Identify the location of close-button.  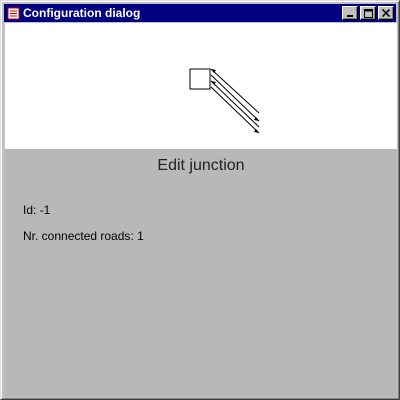
(386, 13).